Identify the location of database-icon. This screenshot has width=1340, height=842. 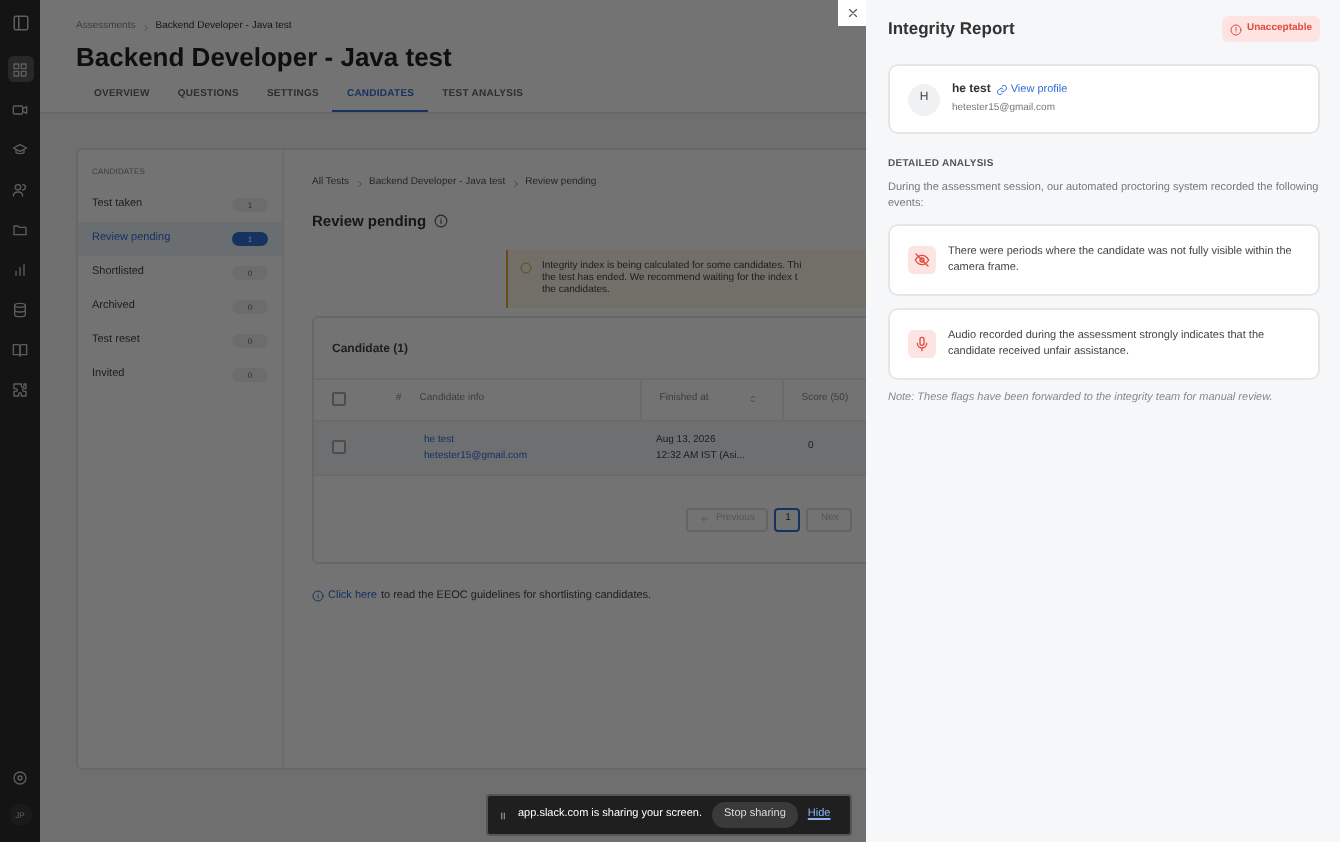
(20, 309).